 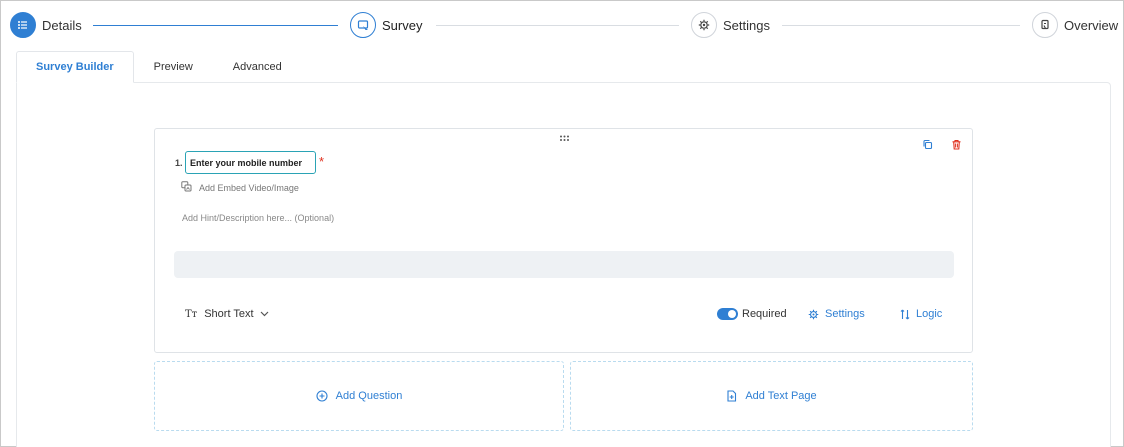 What do you see at coordinates (257, 67) in the screenshot?
I see `tab-advanced: Advanced` at bounding box center [257, 67].